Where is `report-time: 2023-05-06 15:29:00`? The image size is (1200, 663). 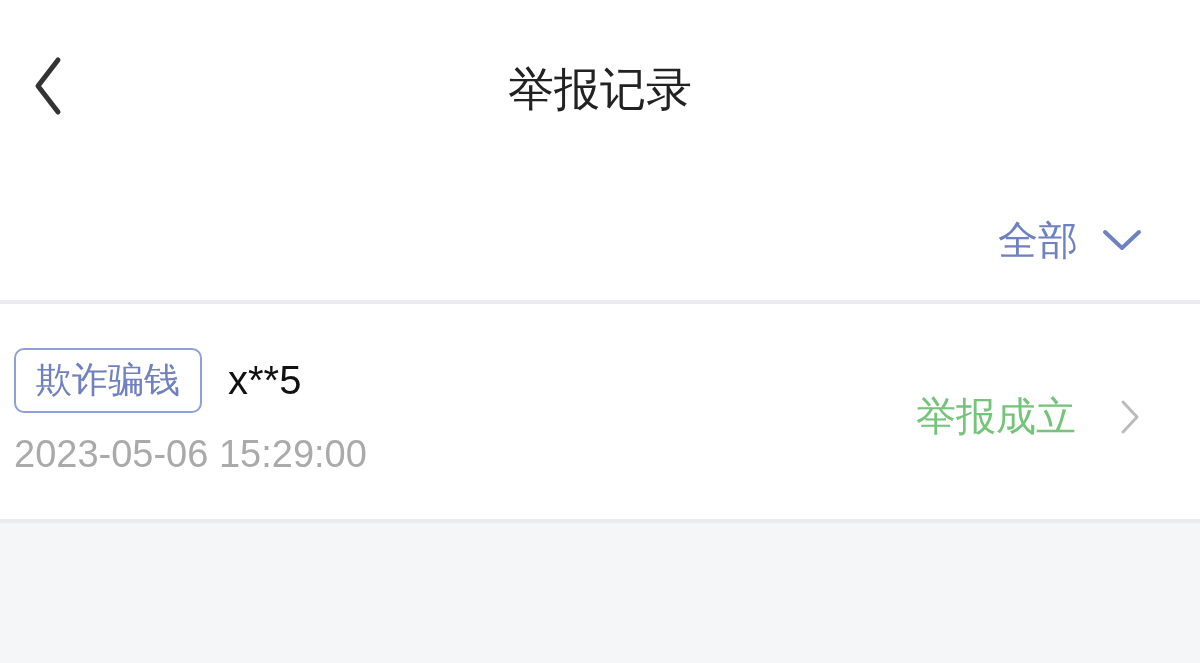
report-time: 2023-05-06 15:29:00 is located at coordinates (191, 454).